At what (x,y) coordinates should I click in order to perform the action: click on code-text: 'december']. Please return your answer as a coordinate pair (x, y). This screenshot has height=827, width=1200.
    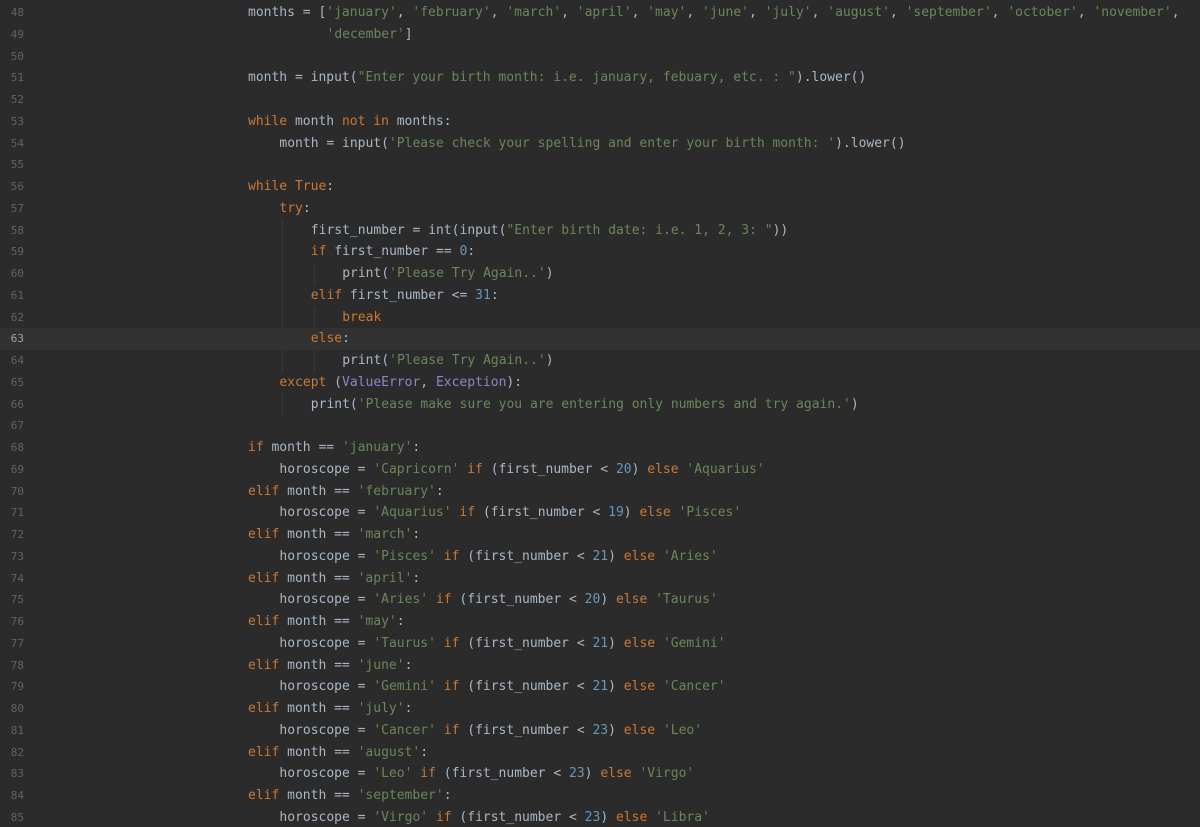
    Looking at the image, I should click on (370, 35).